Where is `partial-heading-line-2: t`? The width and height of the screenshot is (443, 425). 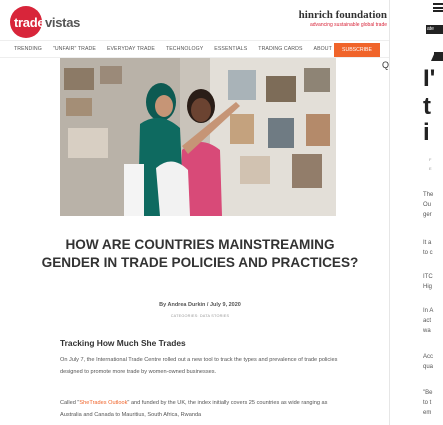
partial-heading-line-2: t is located at coordinates (427, 106).